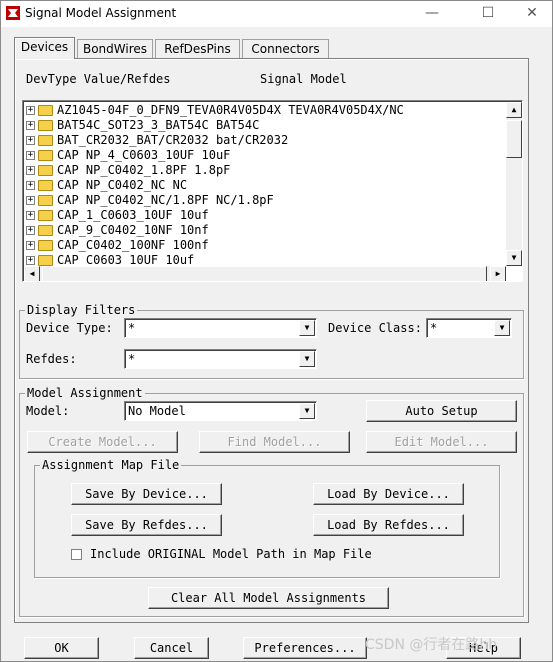 The height and width of the screenshot is (662, 553). Describe the element at coordinates (285, 49) in the screenshot. I see `tab-connectors: Connectors` at that location.